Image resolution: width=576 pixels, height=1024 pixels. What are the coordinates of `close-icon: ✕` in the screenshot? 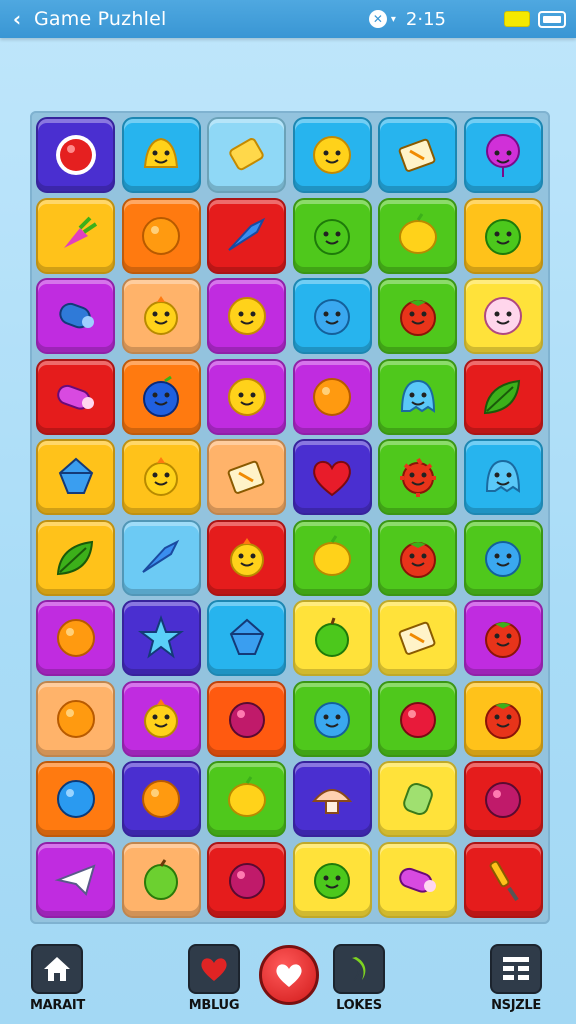 It's located at (377, 19).